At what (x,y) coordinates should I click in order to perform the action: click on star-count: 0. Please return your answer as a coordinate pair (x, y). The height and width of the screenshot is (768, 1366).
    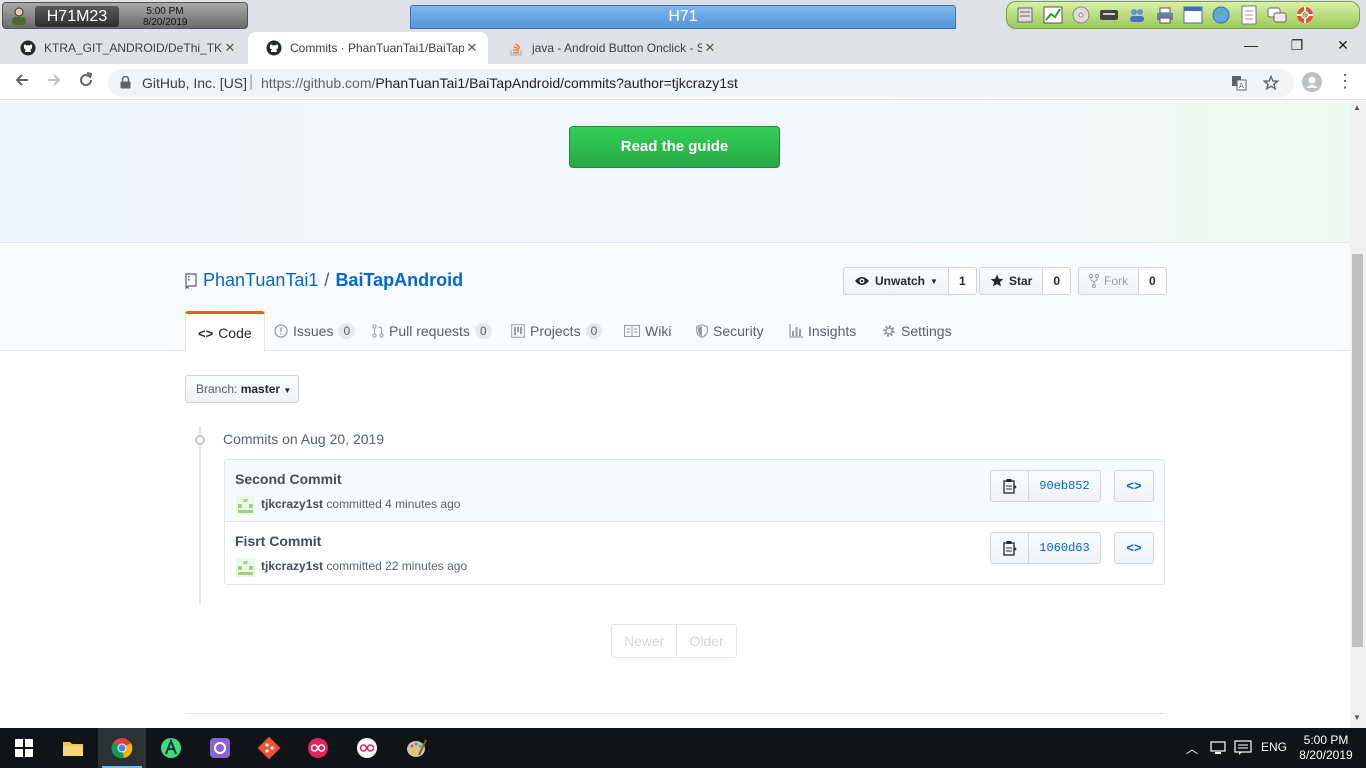
    Looking at the image, I should click on (1057, 281).